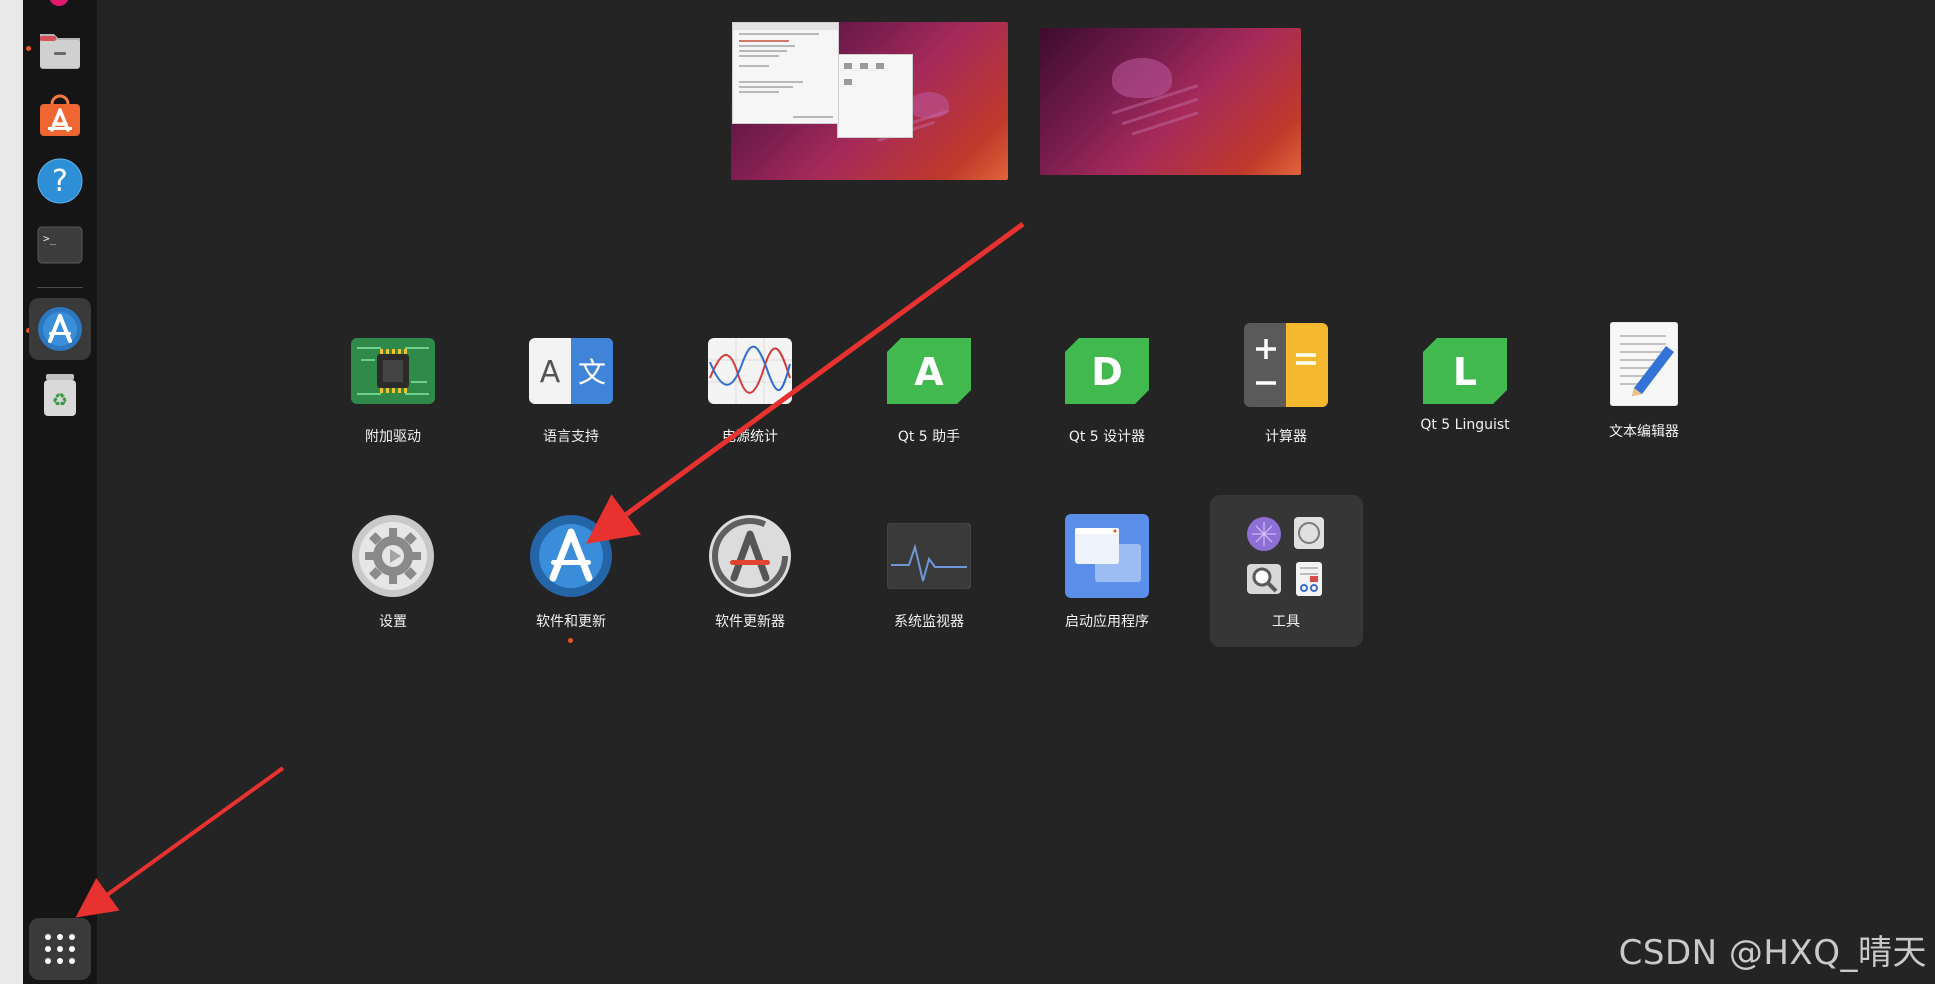 The image size is (1935, 984). What do you see at coordinates (571, 437) in the screenshot?
I see `app-label: 语言支持` at bounding box center [571, 437].